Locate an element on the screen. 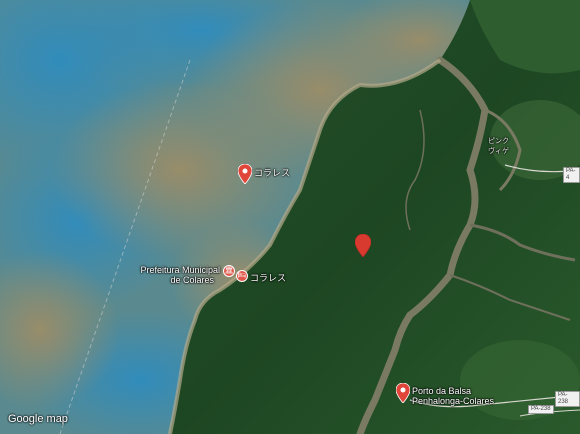  map-pin-icon is located at coordinates (245, 174).